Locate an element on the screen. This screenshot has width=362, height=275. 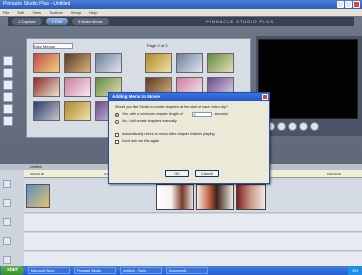
dont-ask-row: Don't ask me this again is located at coordinates (189, 141).